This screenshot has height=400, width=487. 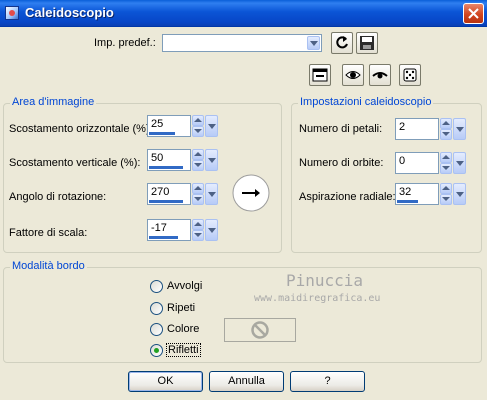 I want to click on edge-option-avvolgi-label: Avvolgi, so click(x=184, y=286).